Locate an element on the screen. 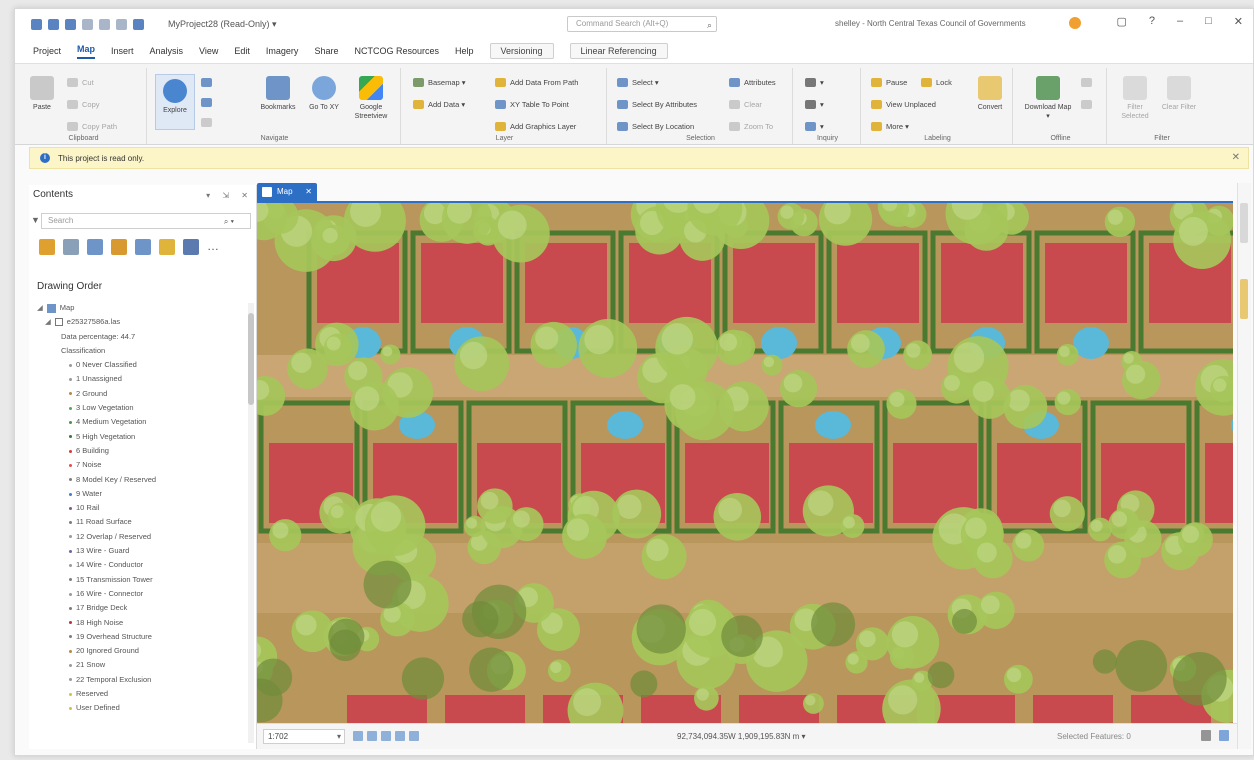  history-pane-tab is located at coordinates (1244, 223).